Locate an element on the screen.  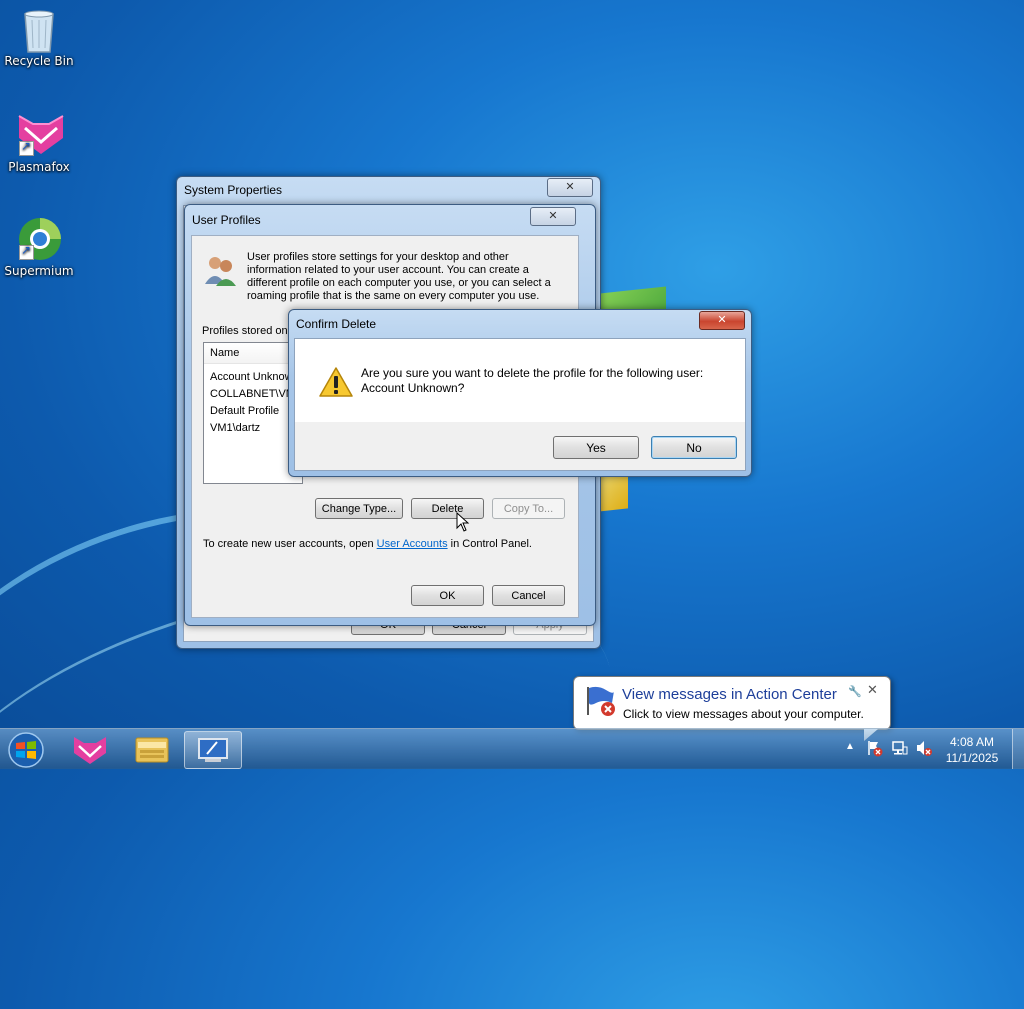
clock-time: 4:08 AM is located at coordinates (972, 742).